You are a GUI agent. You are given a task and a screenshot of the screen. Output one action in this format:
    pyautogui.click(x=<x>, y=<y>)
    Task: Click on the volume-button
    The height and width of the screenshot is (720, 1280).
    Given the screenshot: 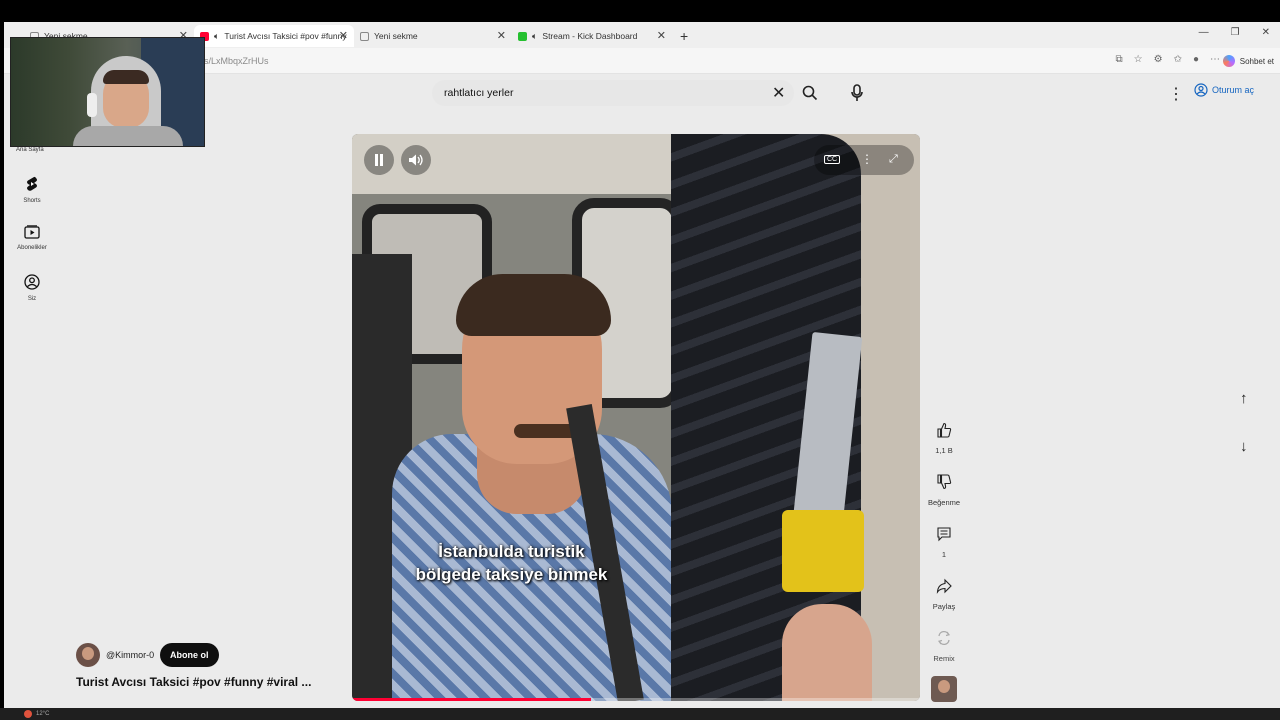 What is the action you would take?
    pyautogui.click(x=416, y=160)
    